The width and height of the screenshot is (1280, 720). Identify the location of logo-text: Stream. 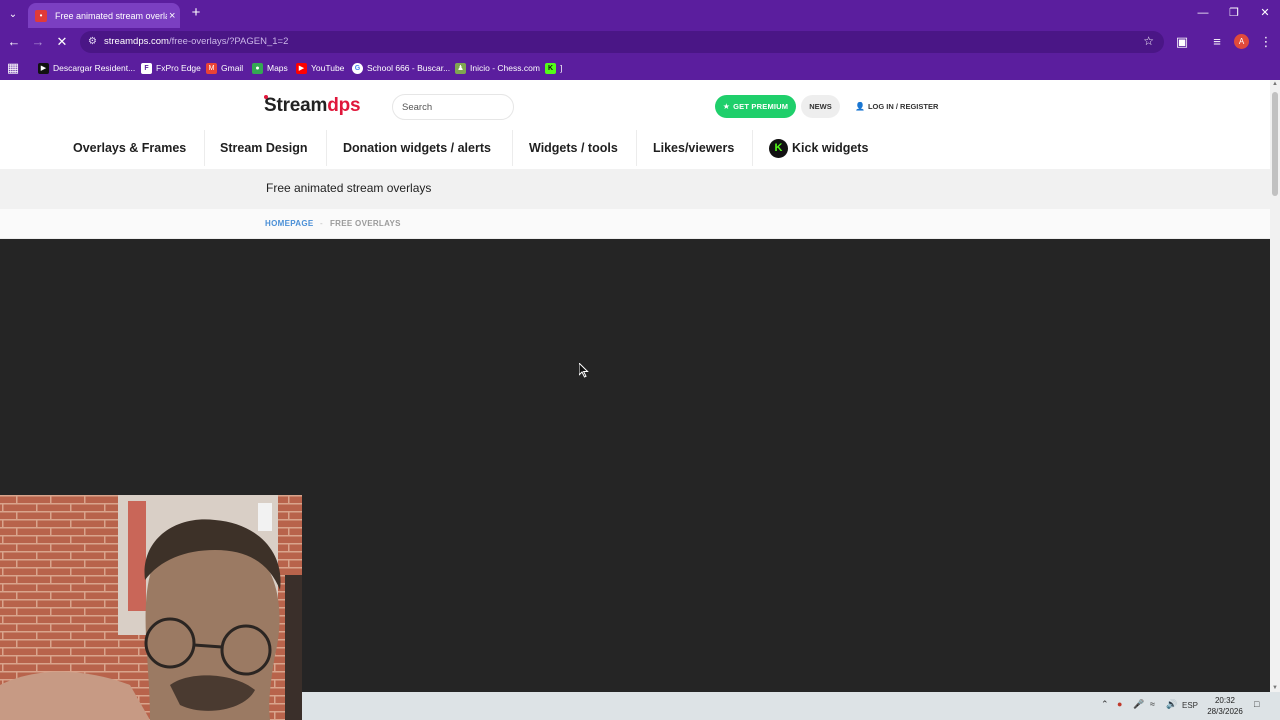
(296, 105).